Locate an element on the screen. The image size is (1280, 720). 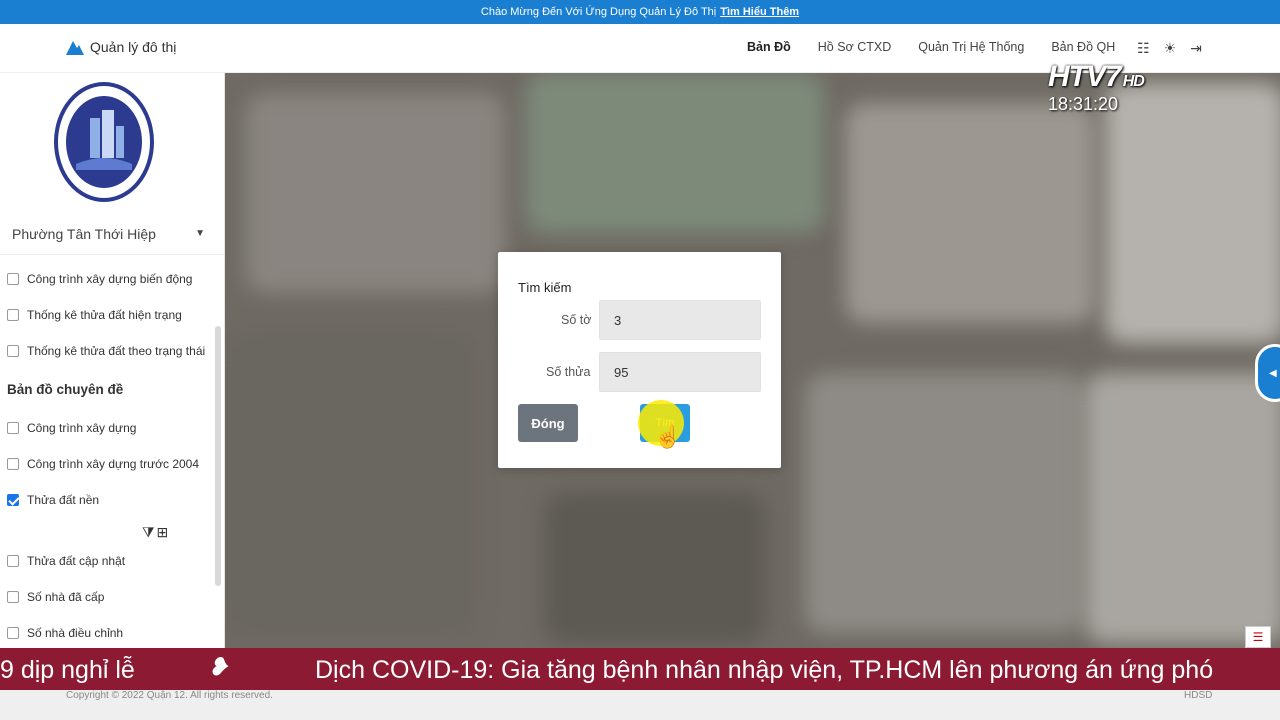
legend-list-icon: ☰ is located at coordinates (1258, 637).